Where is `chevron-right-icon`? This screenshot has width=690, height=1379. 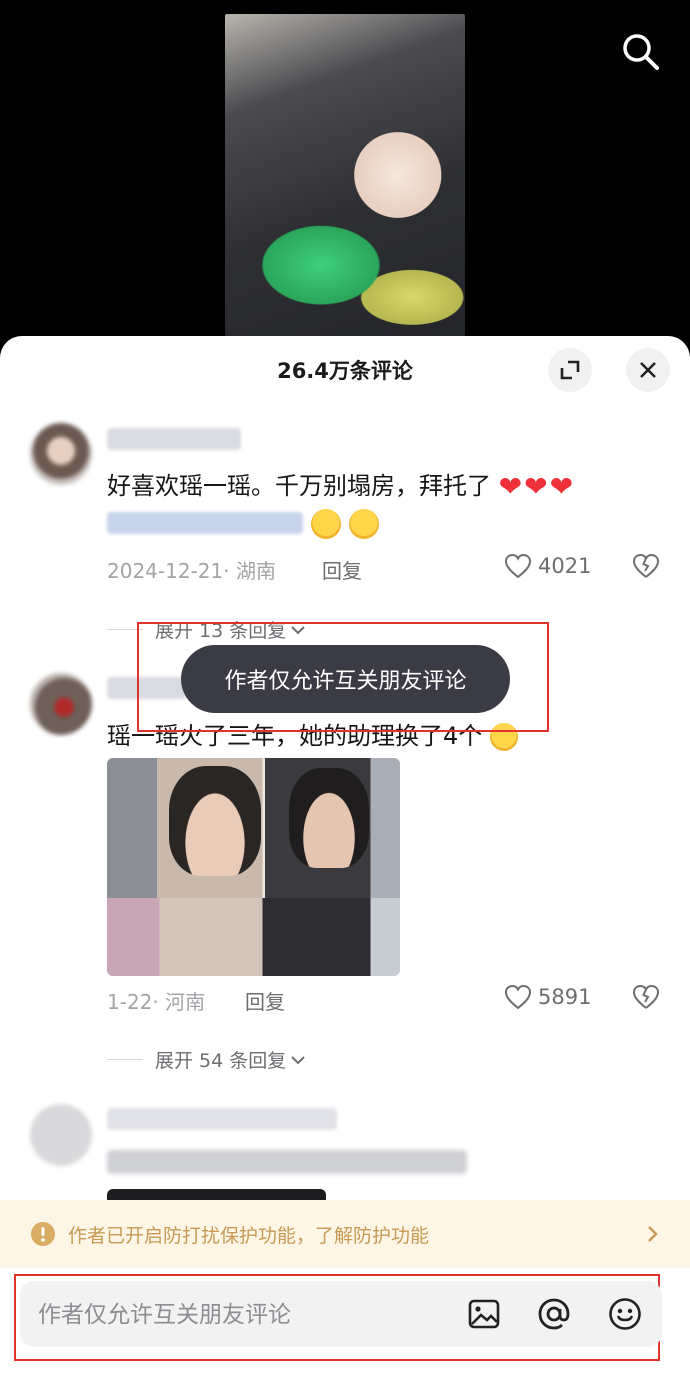 chevron-right-icon is located at coordinates (653, 1234).